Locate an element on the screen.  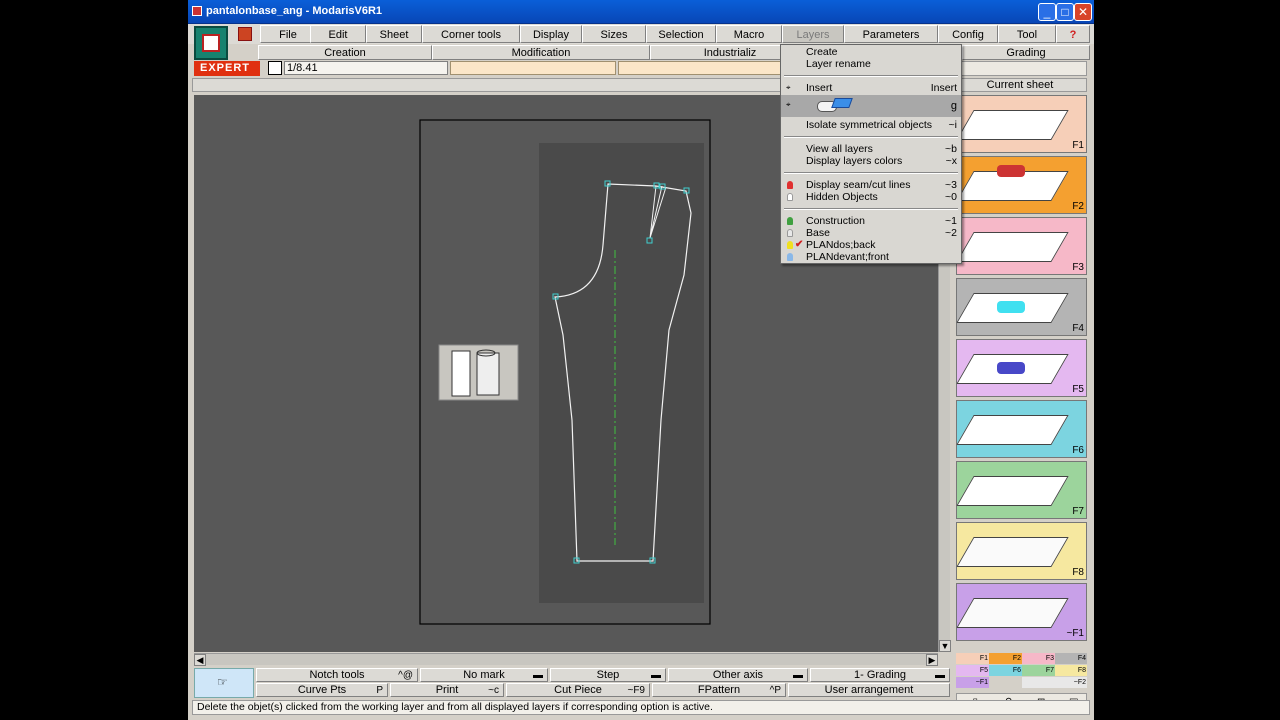
cursor-tool-button: ☞ is located at coordinates (224, 683).